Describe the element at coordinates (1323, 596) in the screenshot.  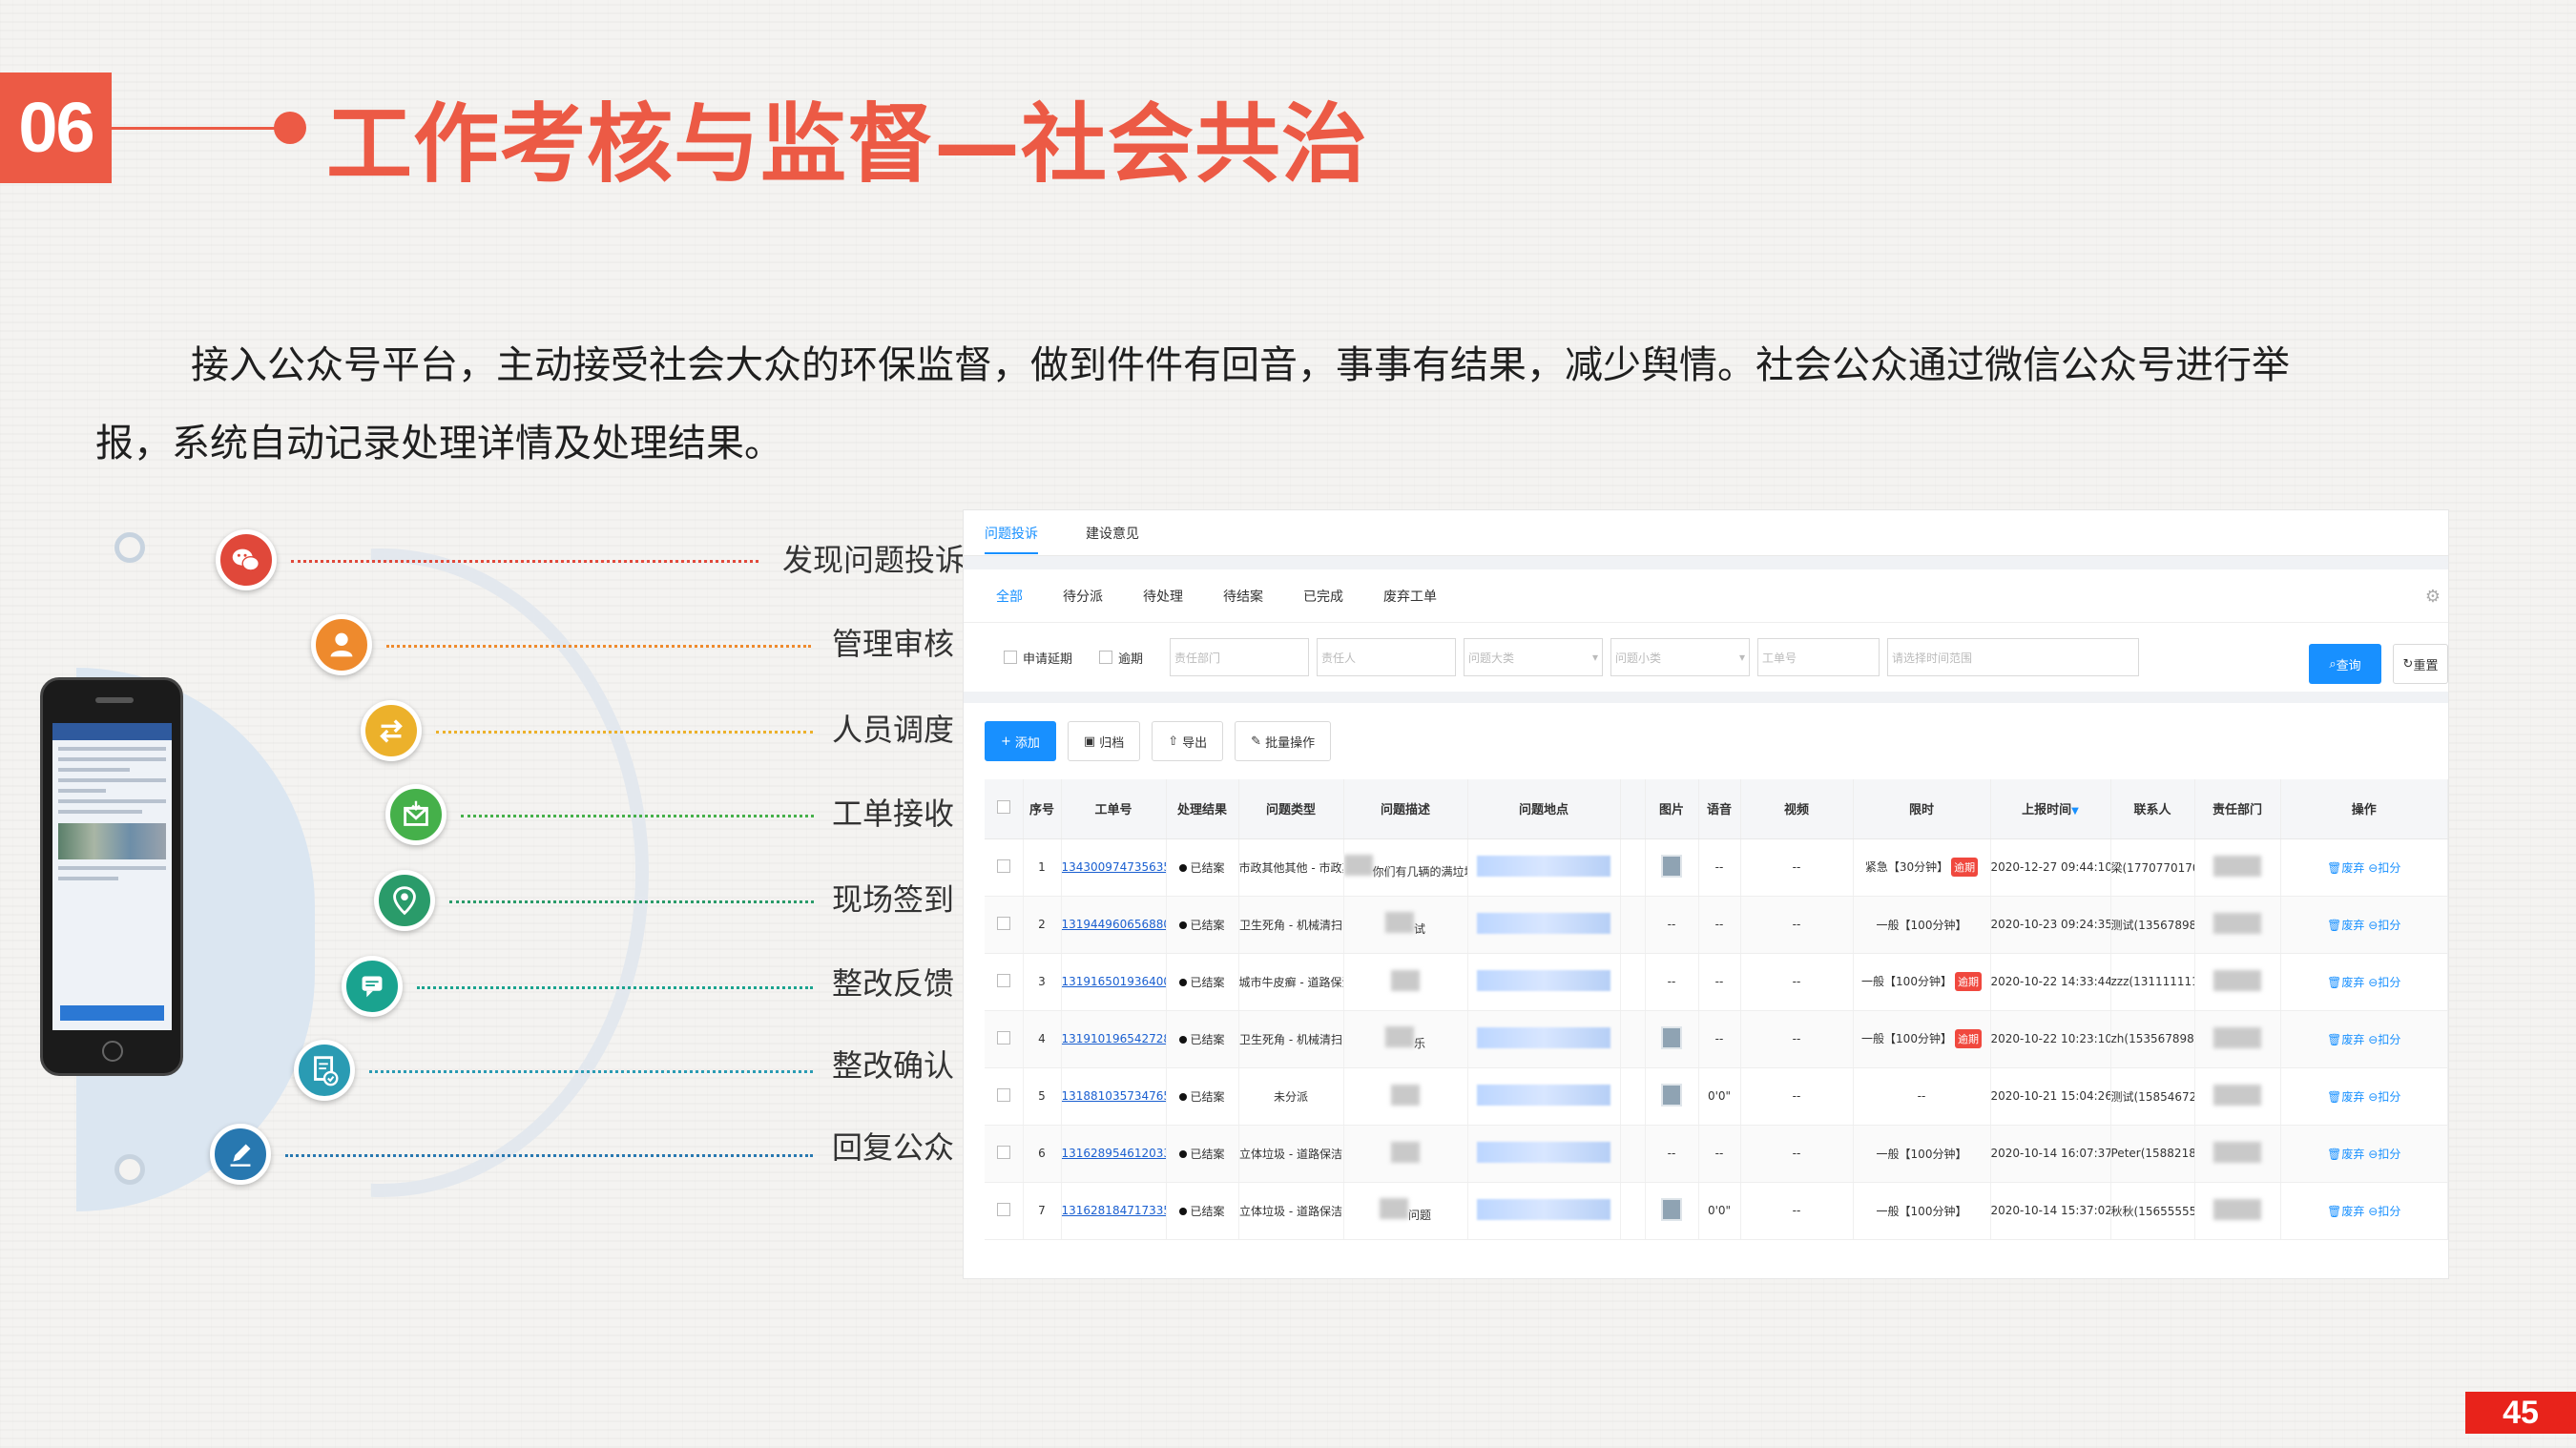
I see `status-tab-completed: 已完成` at that location.